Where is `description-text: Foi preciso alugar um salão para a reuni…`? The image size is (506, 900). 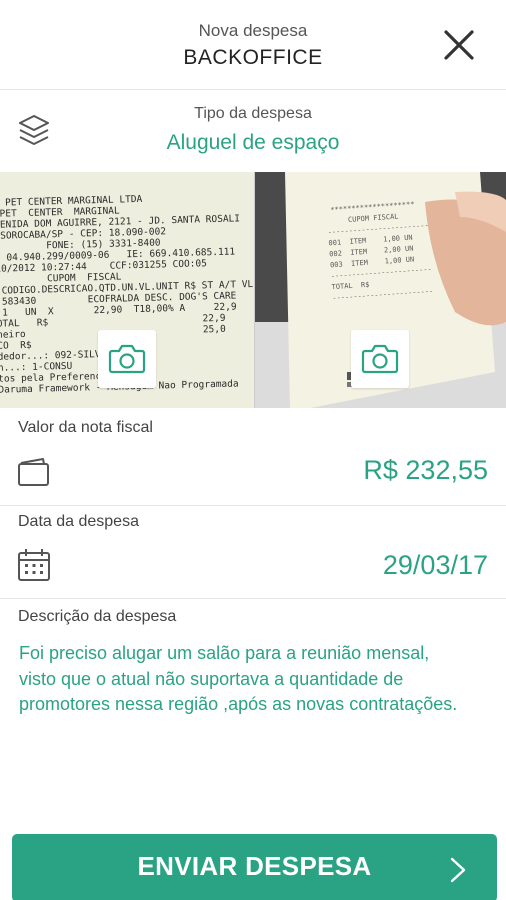
description-text: Foi preciso alugar um salão para a reuni… is located at coordinates (239, 679).